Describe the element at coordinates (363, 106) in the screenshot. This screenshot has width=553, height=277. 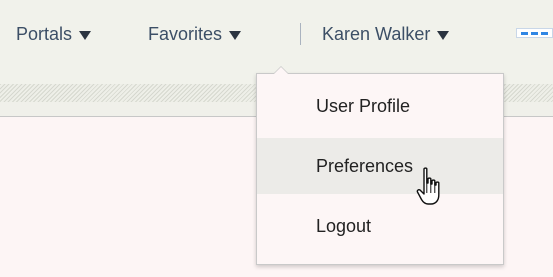
I see `menu-item-label: User Profile` at that location.